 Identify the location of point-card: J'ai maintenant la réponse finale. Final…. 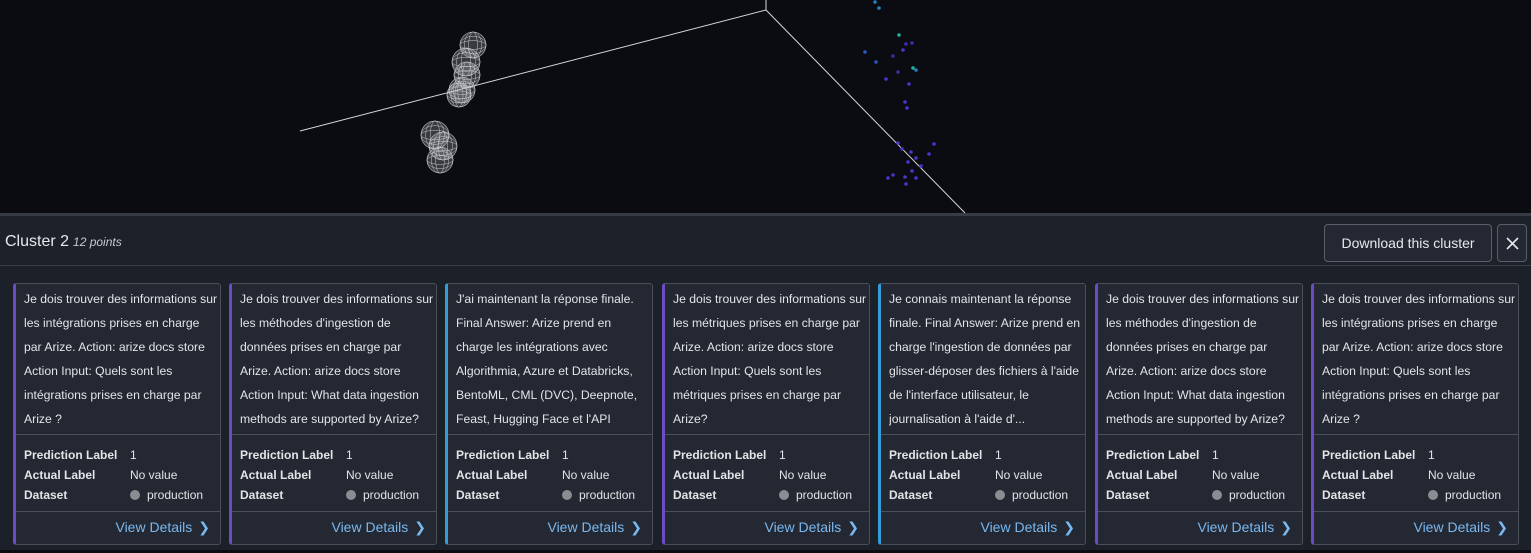
(549, 414).